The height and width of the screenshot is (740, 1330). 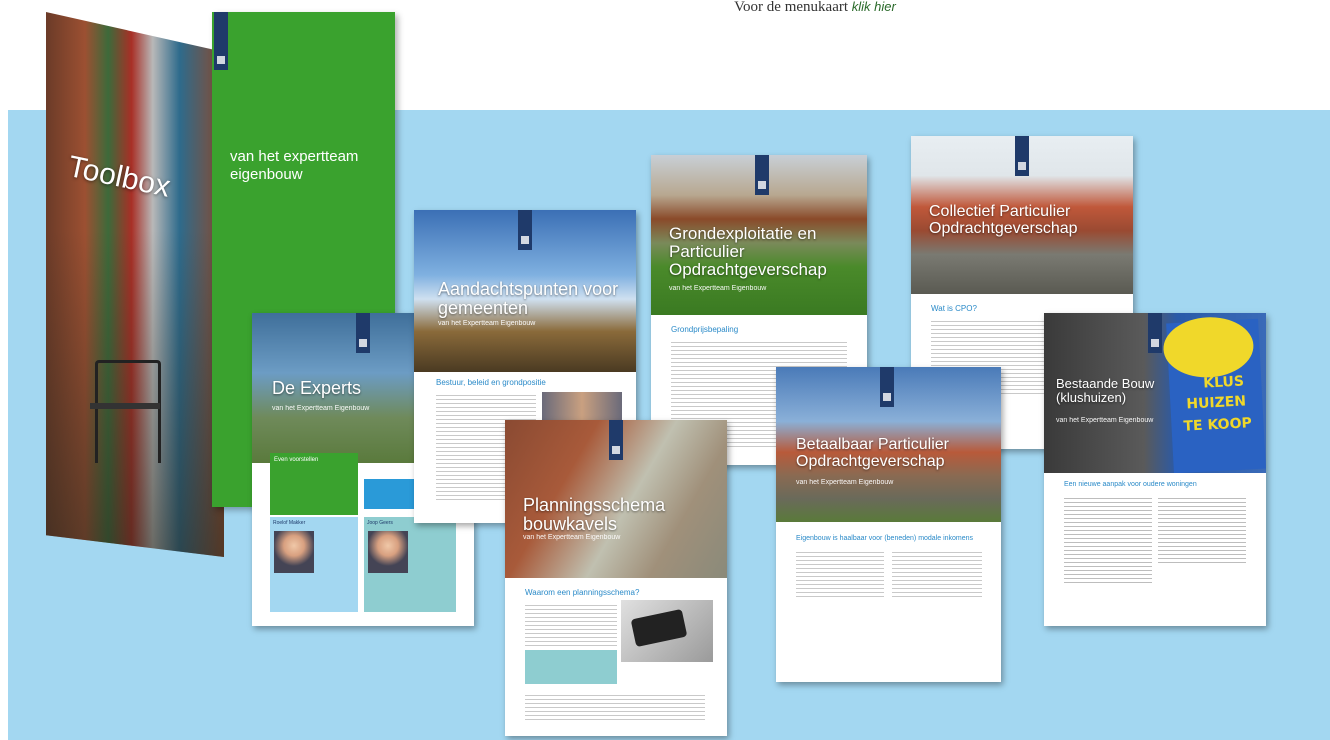 What do you see at coordinates (874, 7) in the screenshot?
I see `menu-link: klik hier` at bounding box center [874, 7].